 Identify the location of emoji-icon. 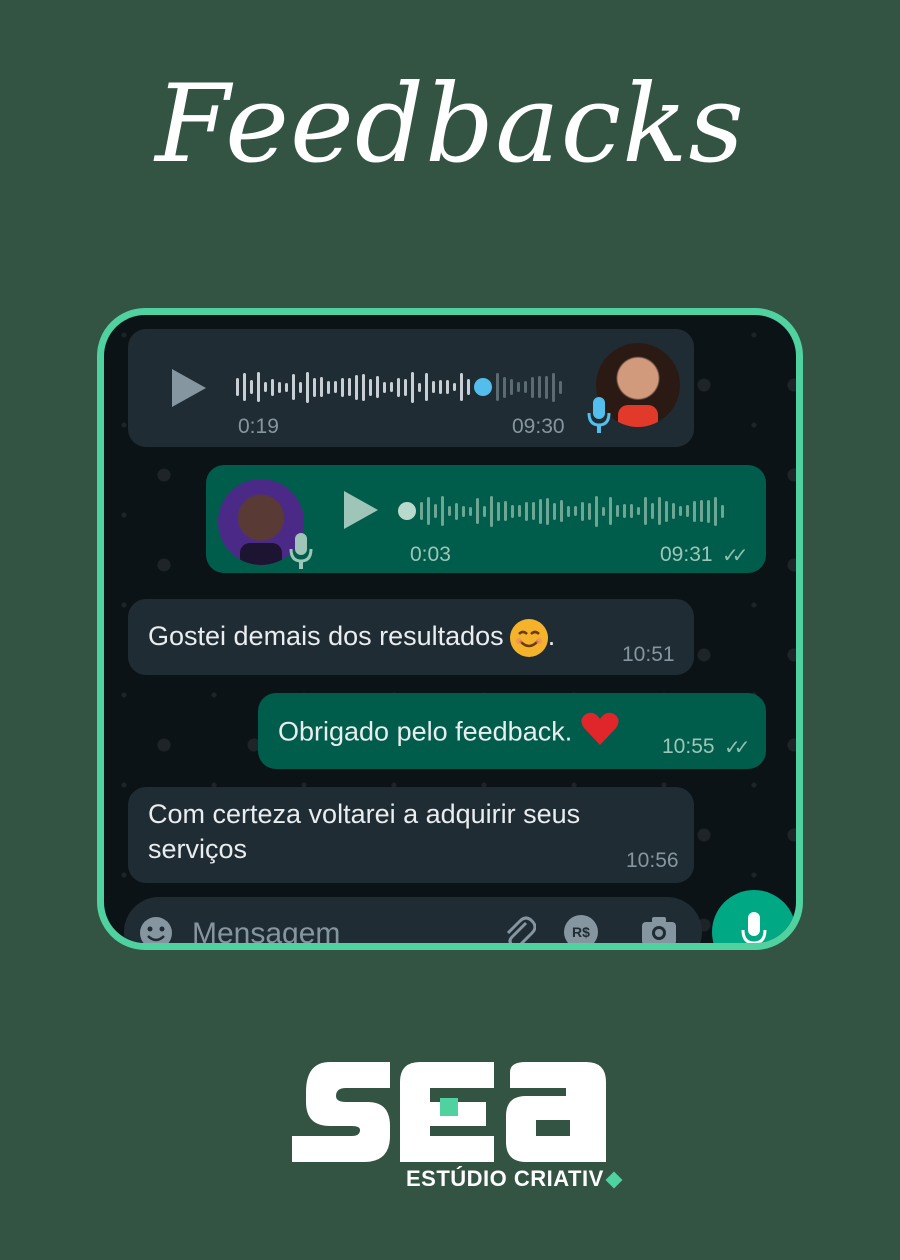
(156, 932).